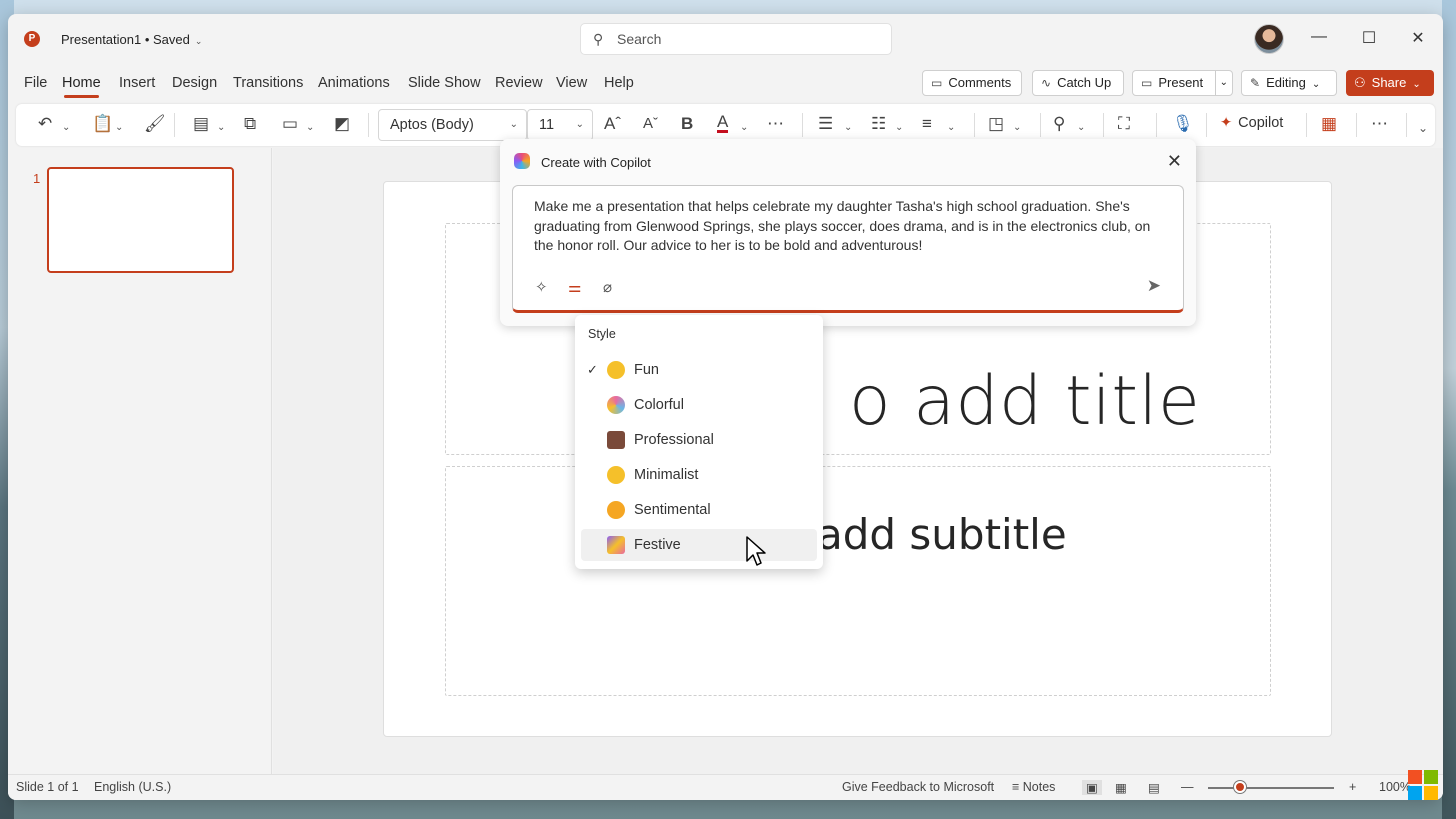 Image resolution: width=1456 pixels, height=819 pixels. Describe the element at coordinates (1395, 787) in the screenshot. I see `zoom-level: 100%` at that location.